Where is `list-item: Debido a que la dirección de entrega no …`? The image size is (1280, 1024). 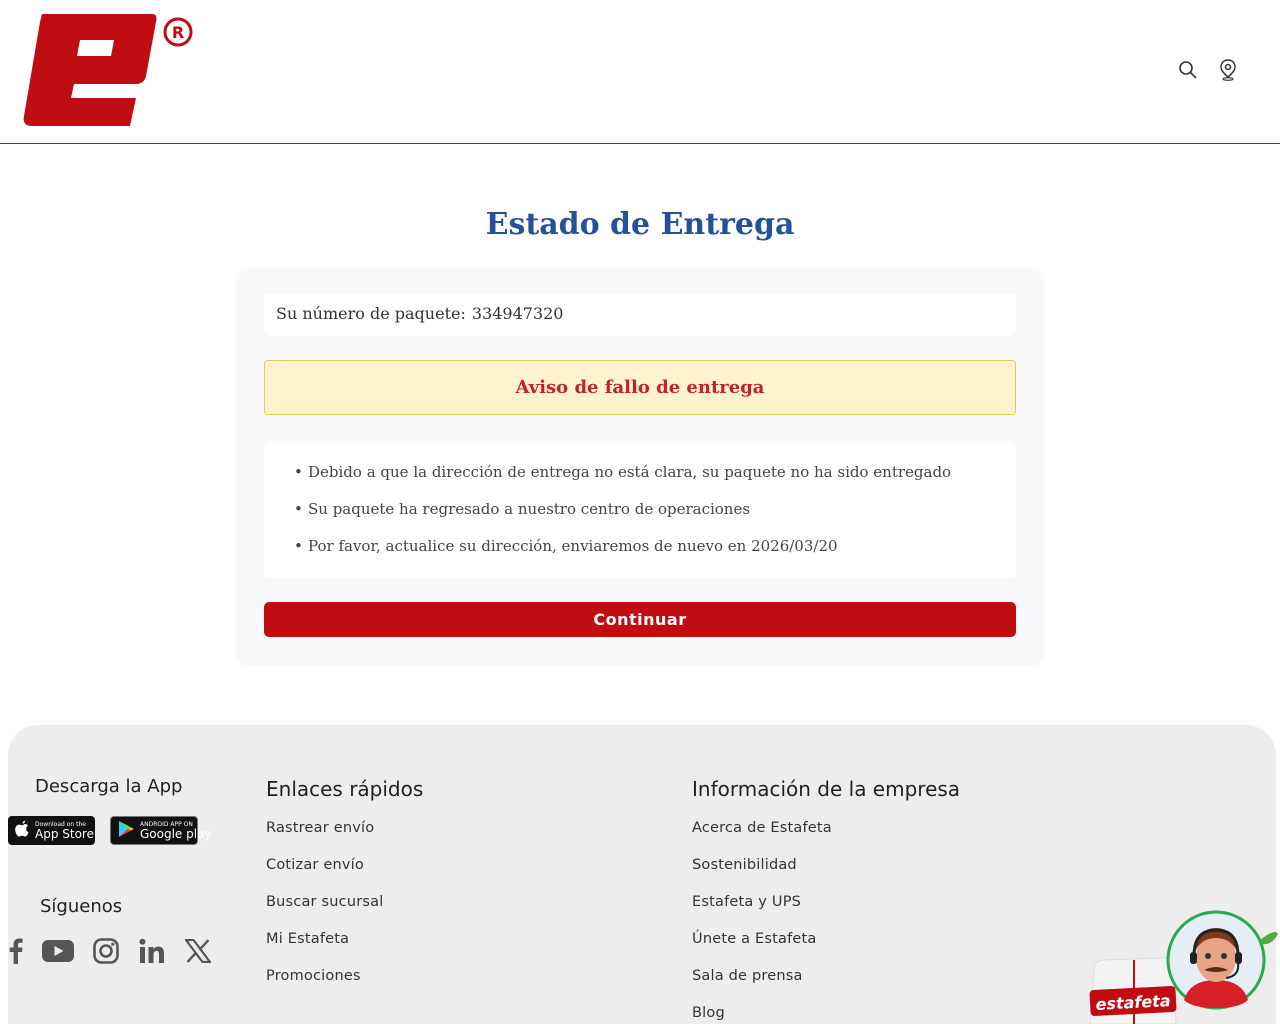
list-item: Debido a que la dirección de entrega no … is located at coordinates (655, 475).